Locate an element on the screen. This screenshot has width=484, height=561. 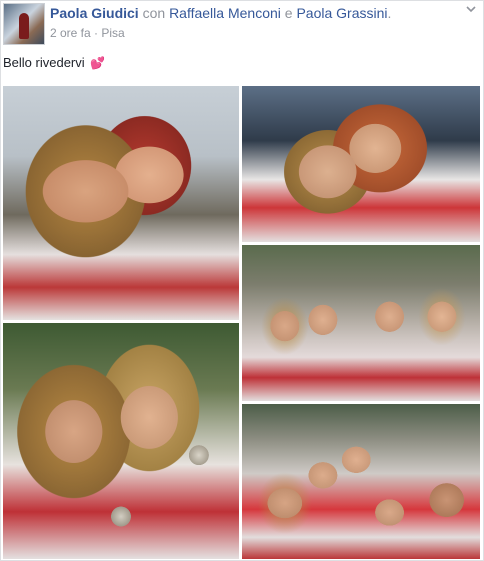
post-message: Bello rivedervi is located at coordinates (44, 62).